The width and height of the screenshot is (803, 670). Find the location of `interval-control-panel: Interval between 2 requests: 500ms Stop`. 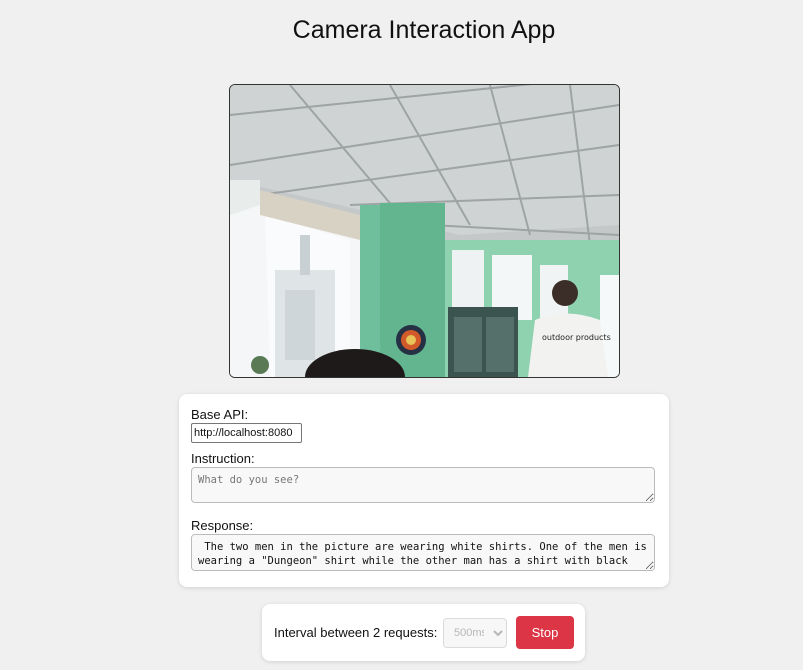

interval-control-panel: Interval between 2 requests: 500ms Stop is located at coordinates (423, 632).